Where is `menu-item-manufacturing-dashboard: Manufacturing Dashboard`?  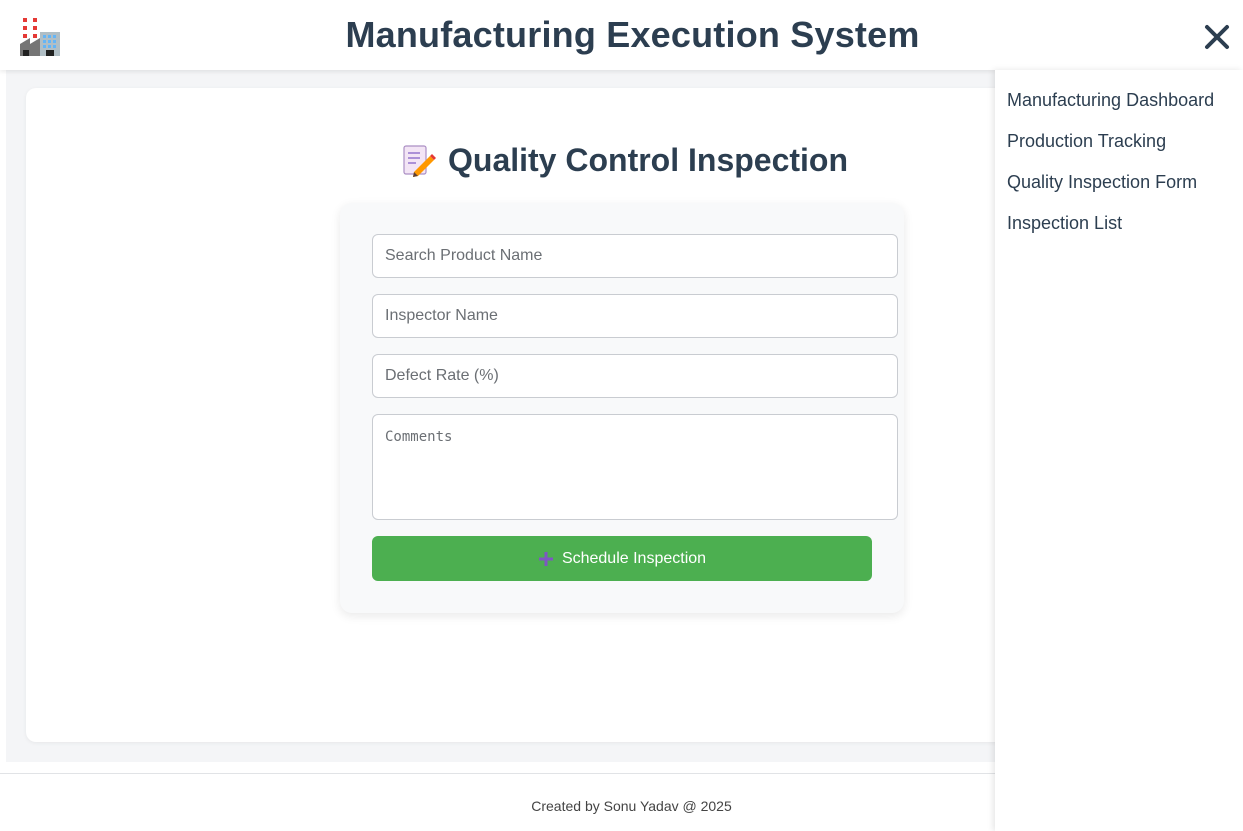 menu-item-manufacturing-dashboard: Manufacturing Dashboard is located at coordinates (1110, 100).